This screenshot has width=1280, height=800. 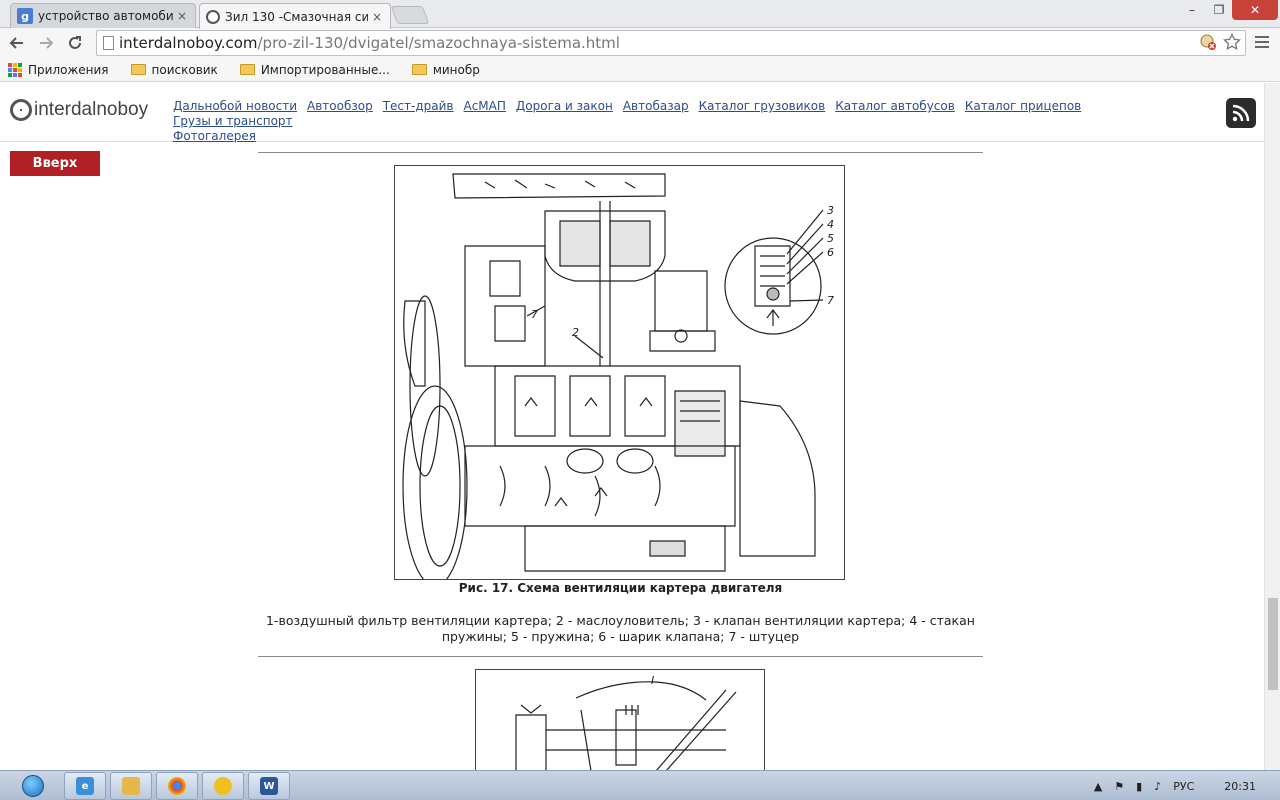 I want to click on rss-icon, so click(x=1241, y=113).